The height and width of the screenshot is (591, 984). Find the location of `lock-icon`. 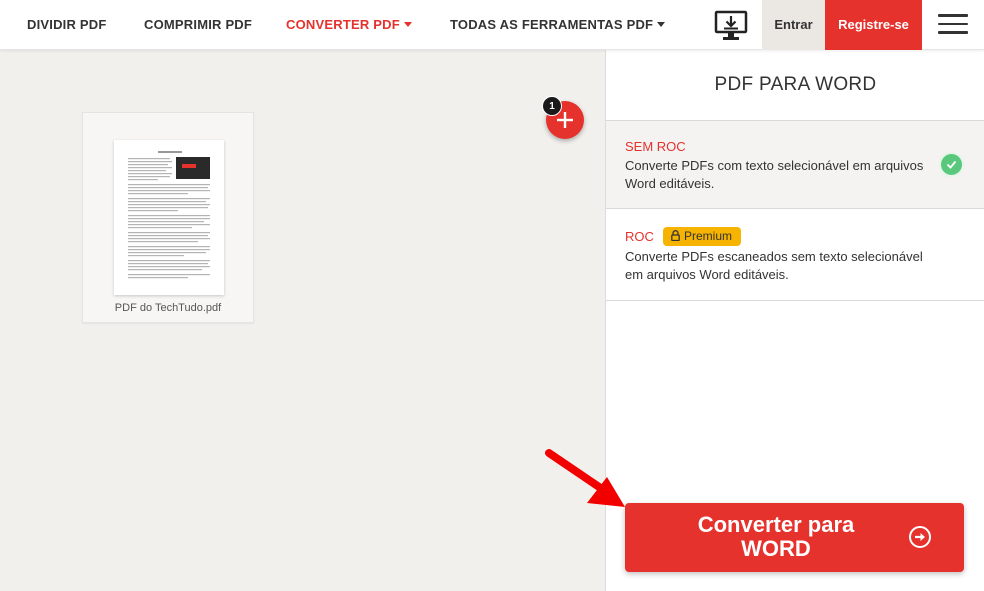

lock-icon is located at coordinates (675, 235).